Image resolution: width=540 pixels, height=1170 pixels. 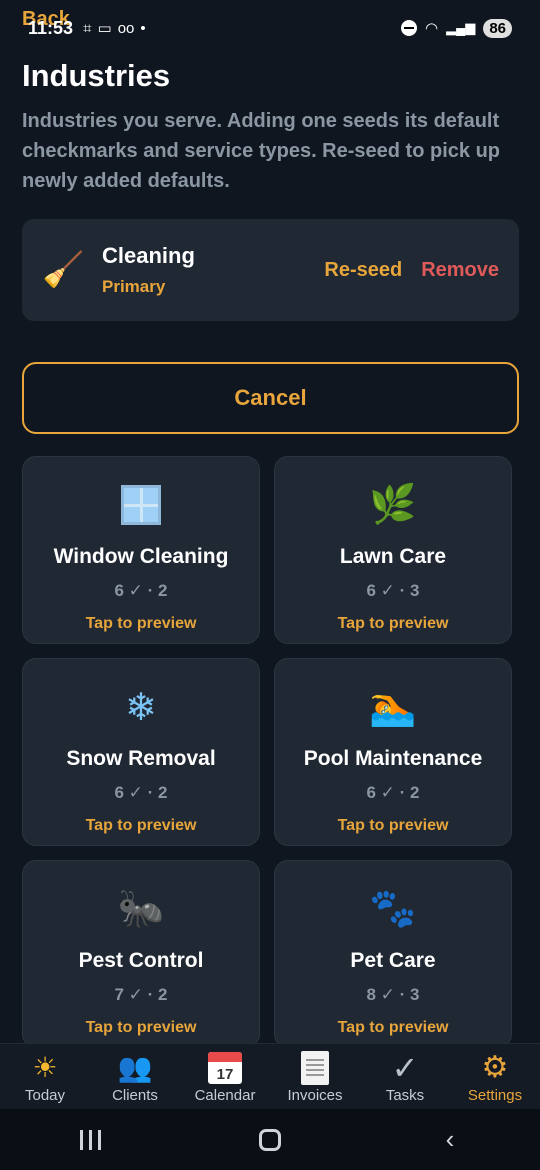 What do you see at coordinates (315, 1068) in the screenshot?
I see `document-icon` at bounding box center [315, 1068].